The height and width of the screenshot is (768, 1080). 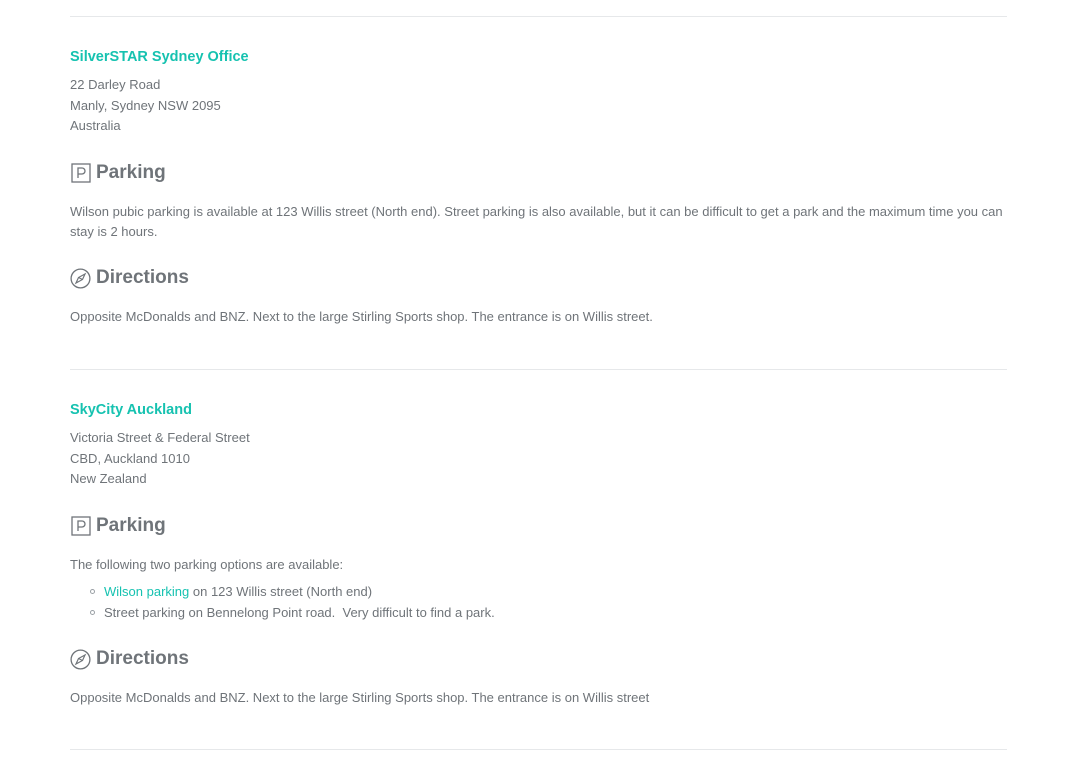 I want to click on address-line: New Zealand, so click(x=108, y=478).